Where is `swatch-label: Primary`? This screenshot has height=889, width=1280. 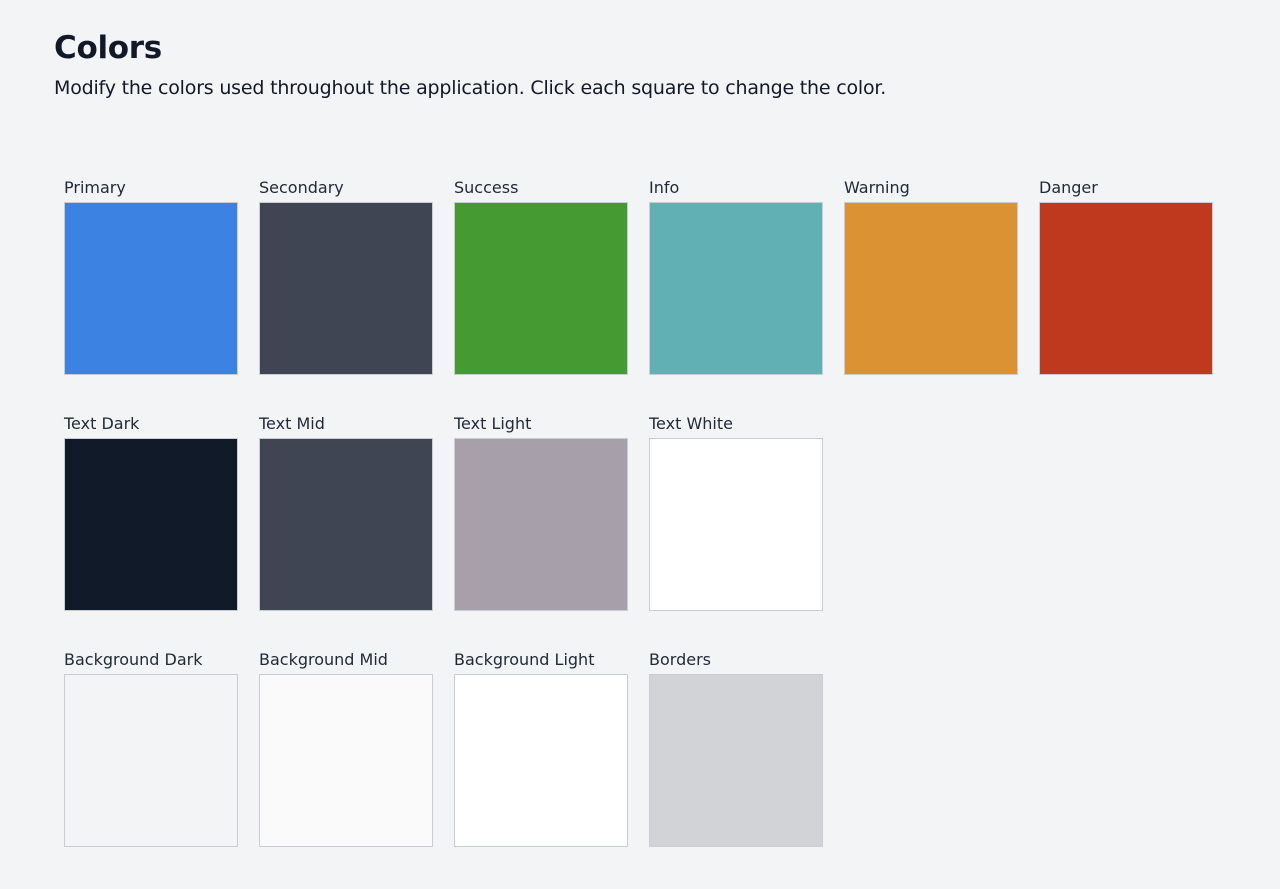 swatch-label: Primary is located at coordinates (95, 187).